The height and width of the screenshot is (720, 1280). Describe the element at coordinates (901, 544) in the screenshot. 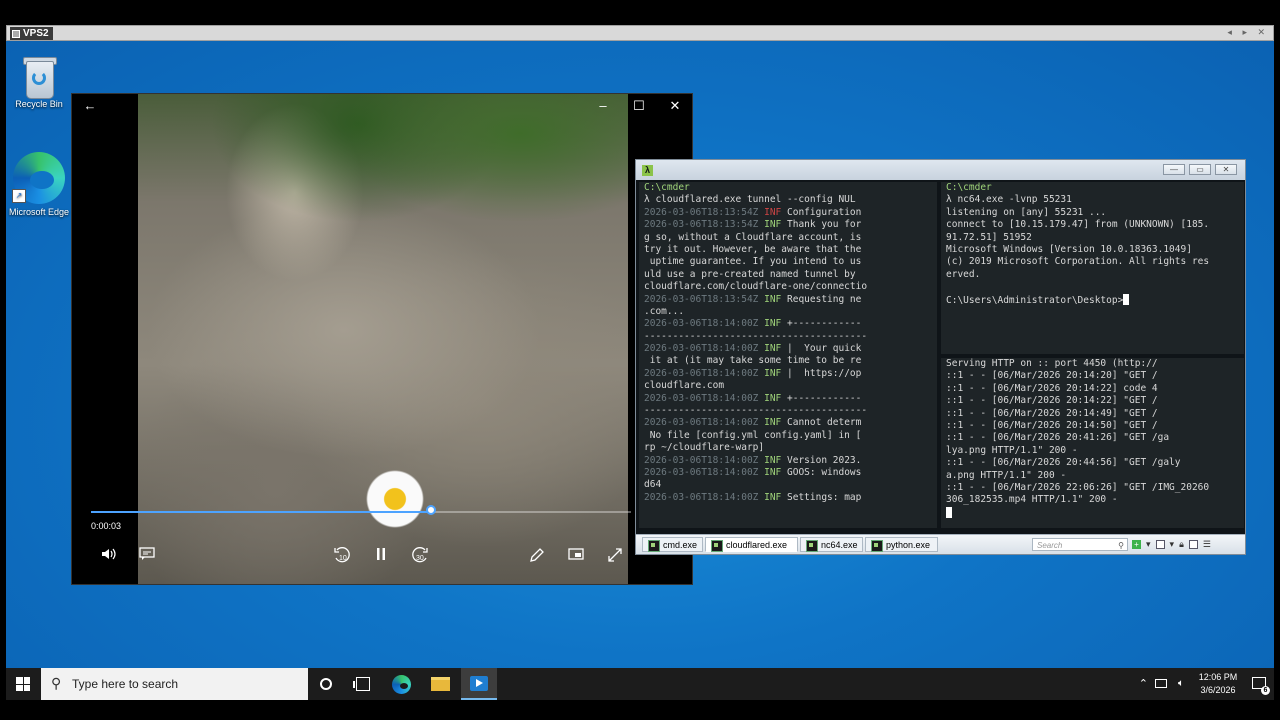

I see `tab-python: python.exe` at that location.